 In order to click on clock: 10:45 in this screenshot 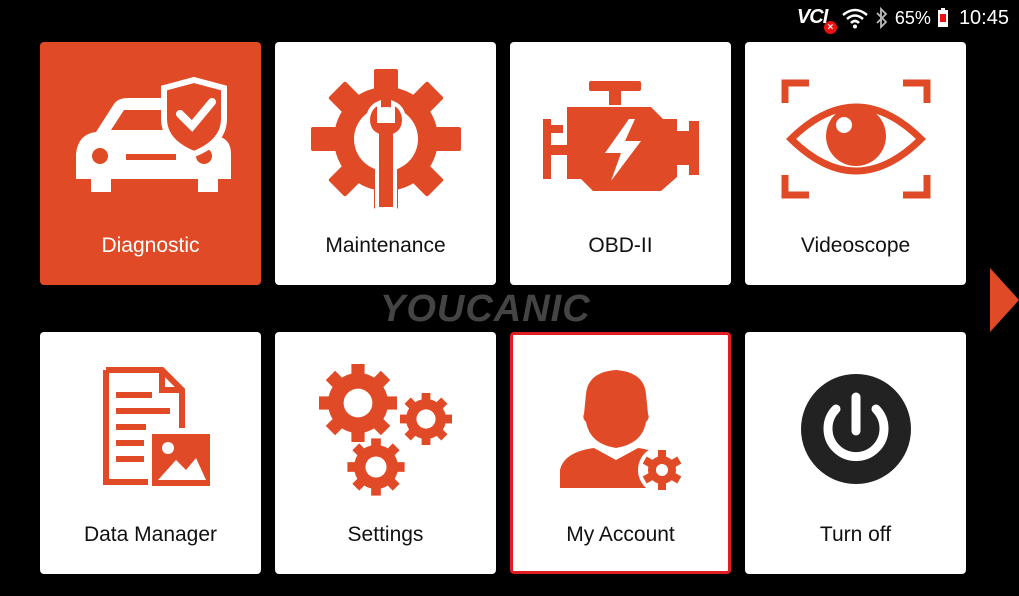, I will do `click(983, 17)`.